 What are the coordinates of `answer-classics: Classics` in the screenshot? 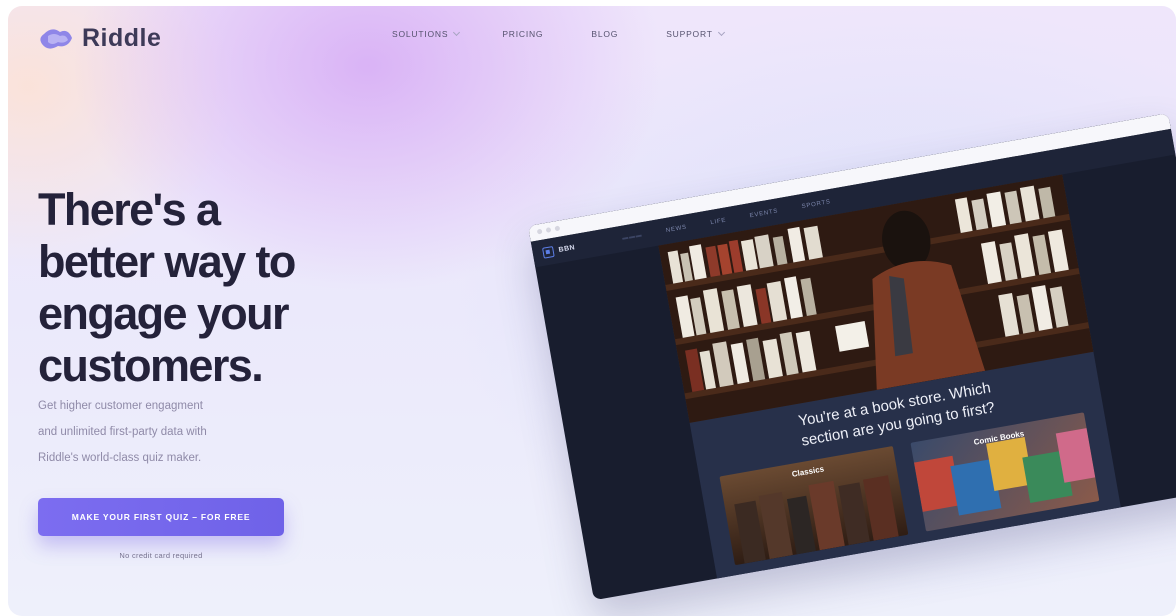 It's located at (814, 506).